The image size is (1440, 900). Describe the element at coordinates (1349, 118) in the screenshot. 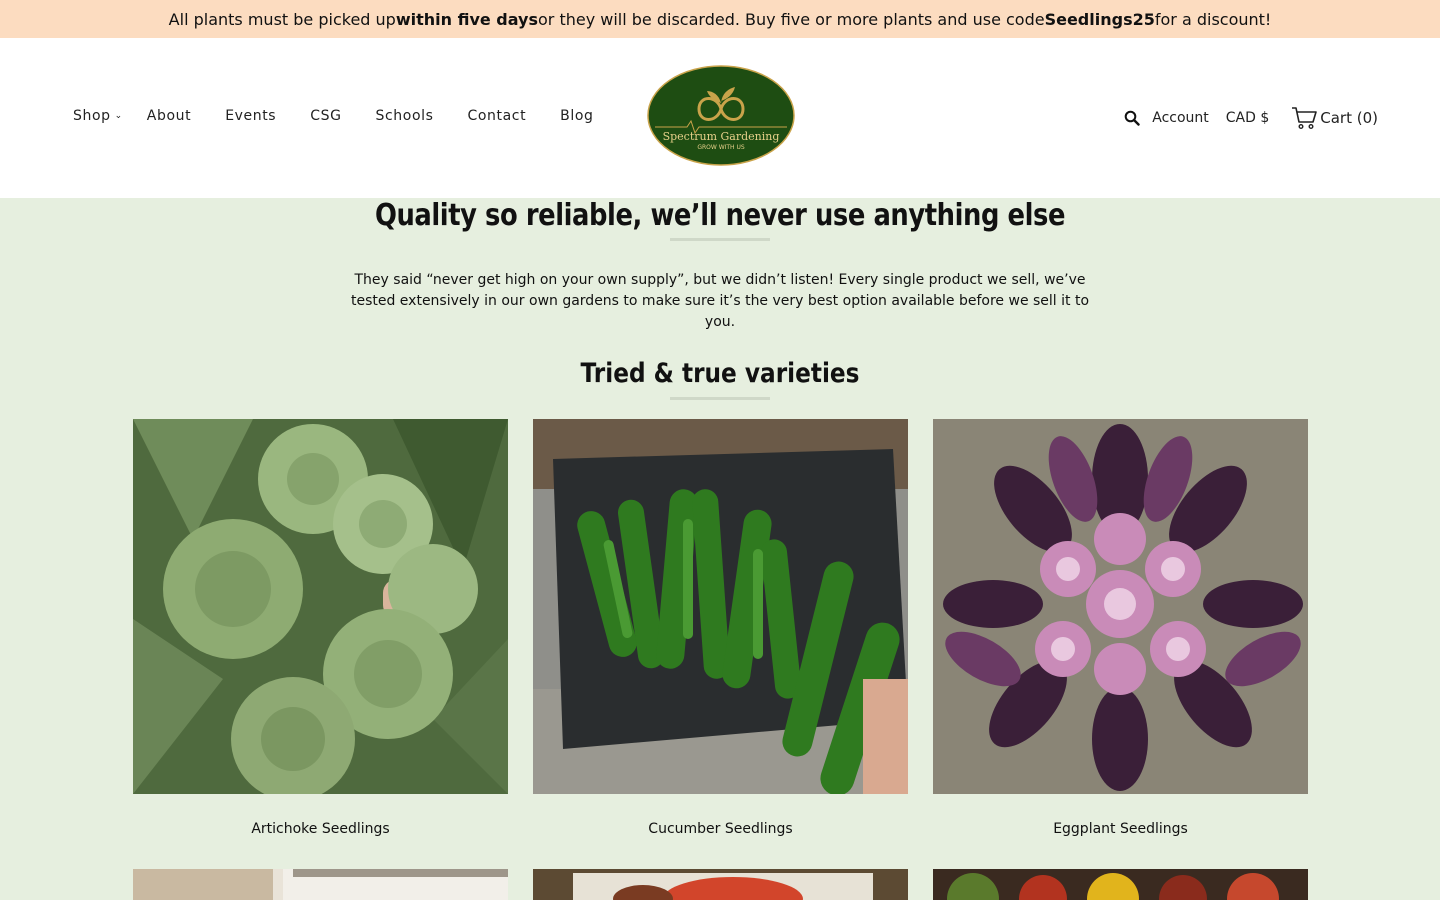

I see `cart-link: Cart (0)` at that location.